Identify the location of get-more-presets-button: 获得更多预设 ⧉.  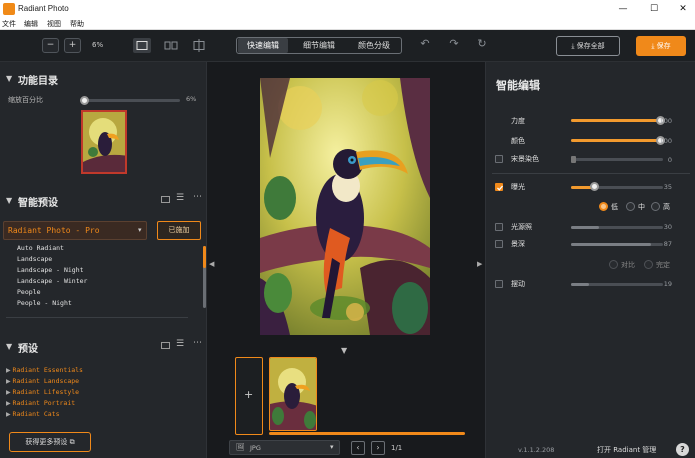
(50, 442).